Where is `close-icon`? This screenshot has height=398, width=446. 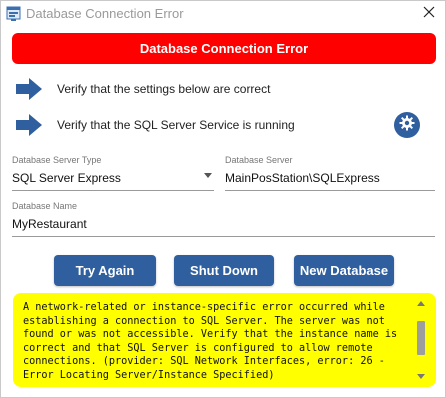
close-icon is located at coordinates (429, 14).